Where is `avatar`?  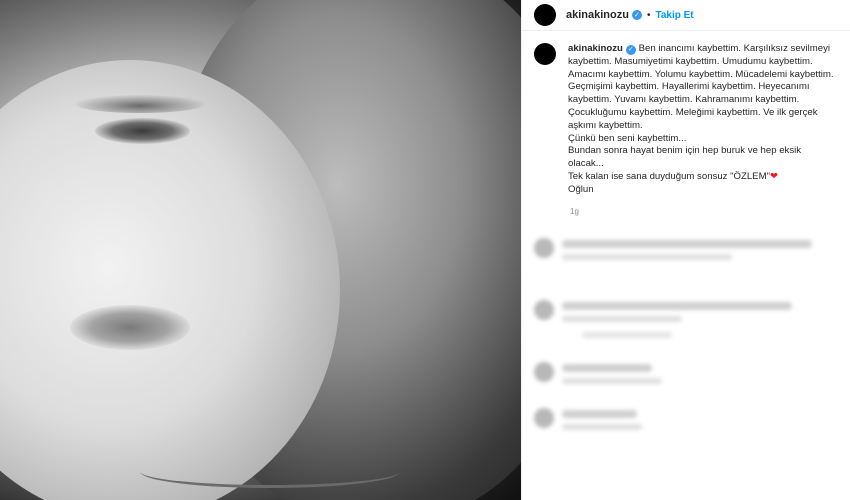 avatar is located at coordinates (545, 15).